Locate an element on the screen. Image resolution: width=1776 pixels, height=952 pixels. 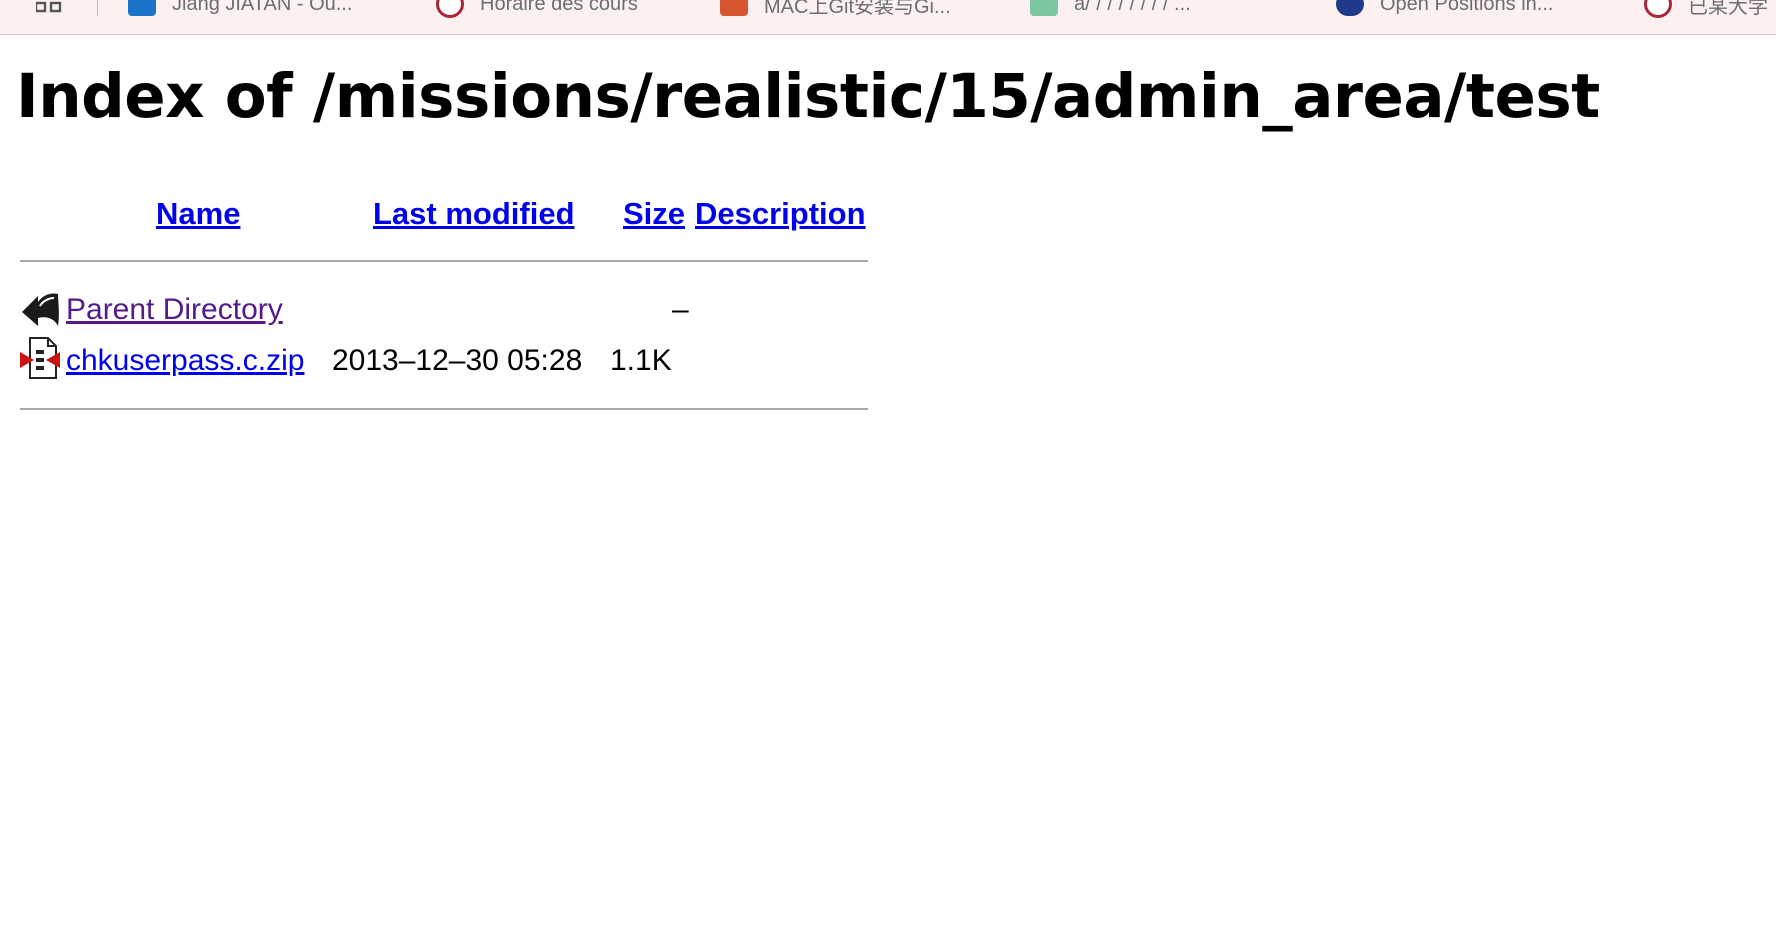
file-link: chkuserpass.c.zip is located at coordinates (185, 361).